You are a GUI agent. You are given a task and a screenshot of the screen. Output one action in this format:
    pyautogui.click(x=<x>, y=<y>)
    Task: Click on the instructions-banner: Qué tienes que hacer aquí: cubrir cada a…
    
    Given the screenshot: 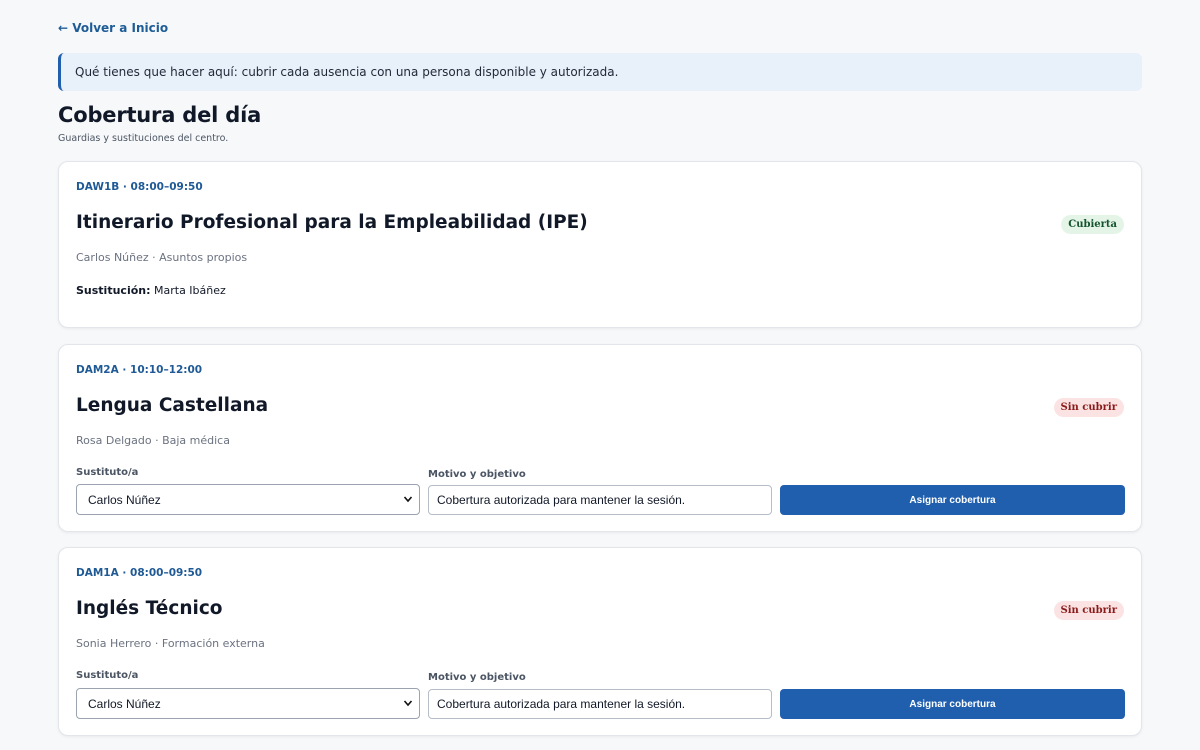 What is the action you would take?
    pyautogui.click(x=600, y=72)
    